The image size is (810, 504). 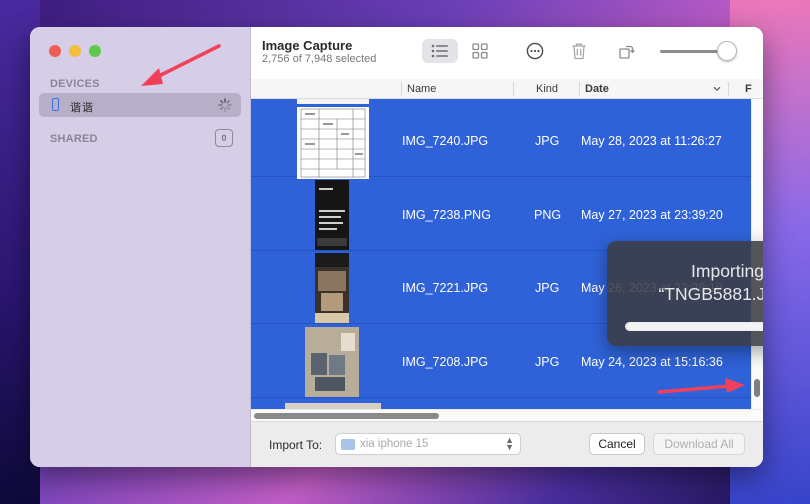 I want to click on close-button, so click(x=55, y=51).